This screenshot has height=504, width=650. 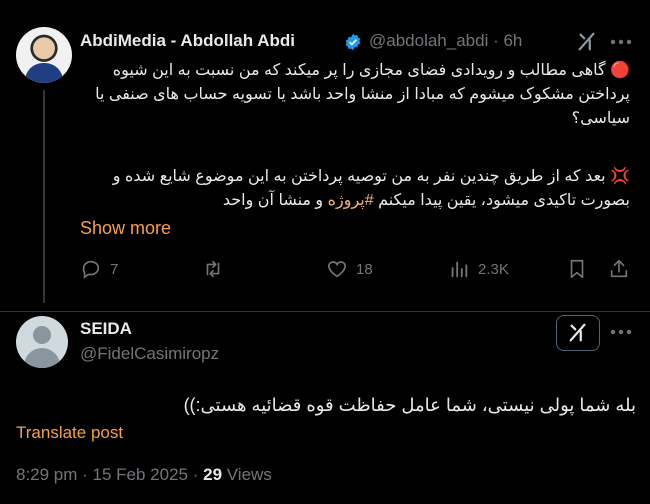 I want to click on views-count: 2.3K, so click(x=493, y=269).